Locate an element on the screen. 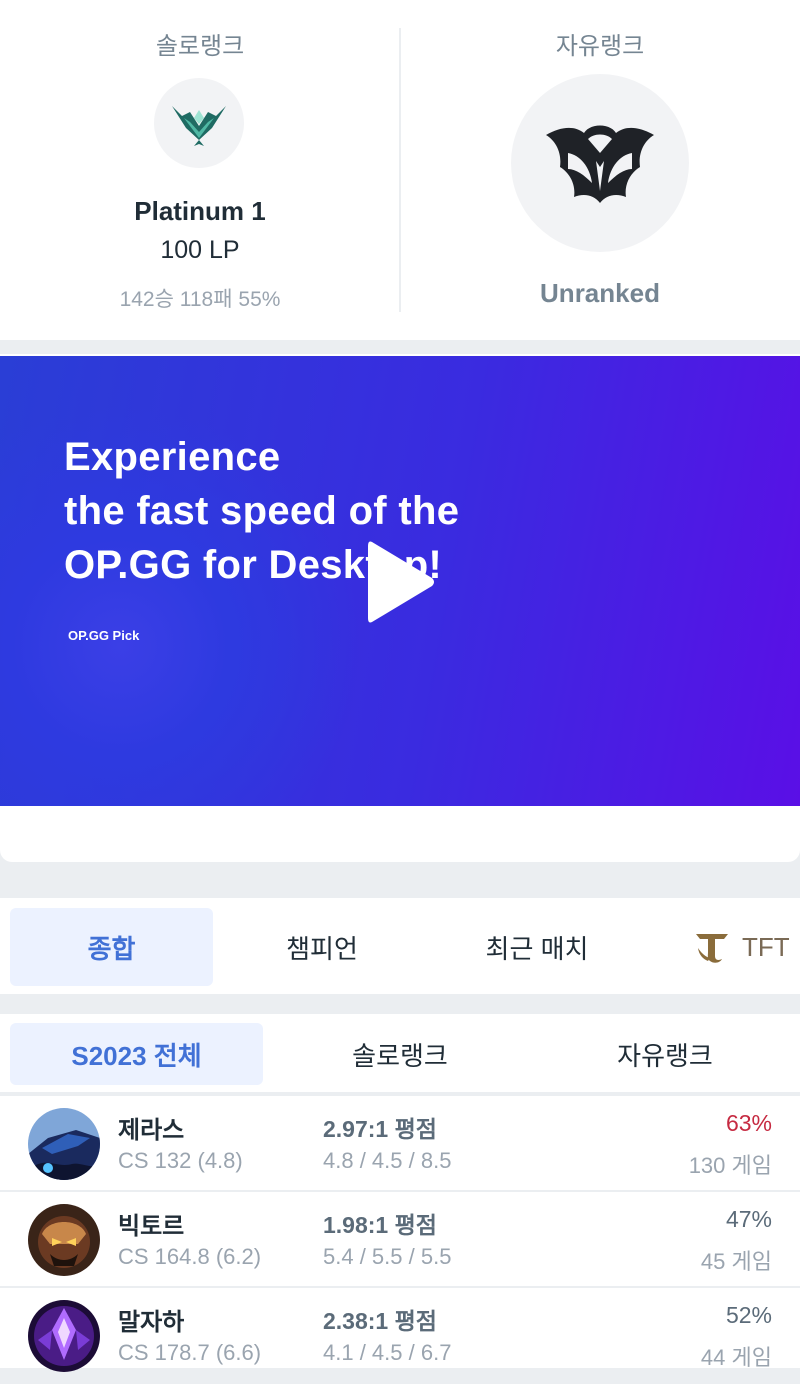 This screenshot has height=1384, width=800. platinum-emblem-icon is located at coordinates (199, 123).